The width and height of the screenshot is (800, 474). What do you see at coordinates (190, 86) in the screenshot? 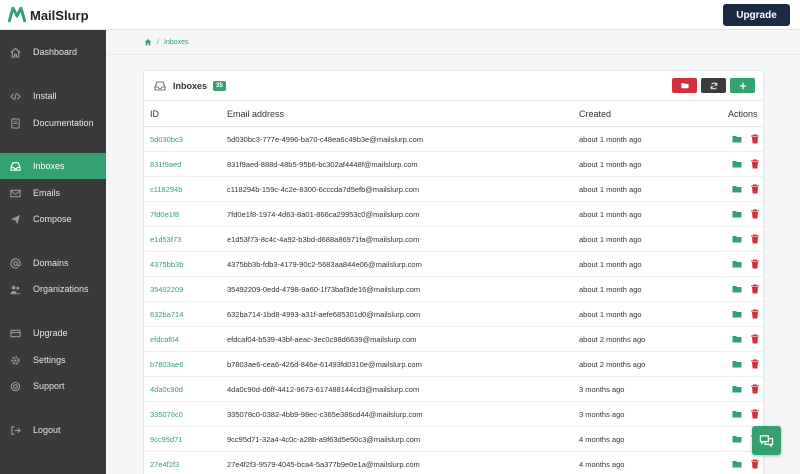
I see `card-title: Inboxes` at bounding box center [190, 86].